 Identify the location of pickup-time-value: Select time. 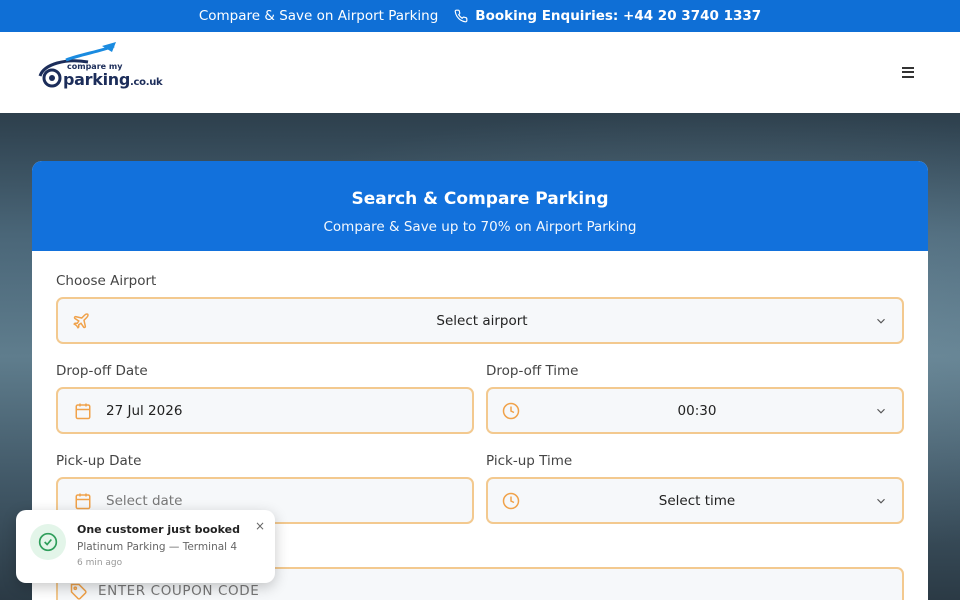
(697, 500).